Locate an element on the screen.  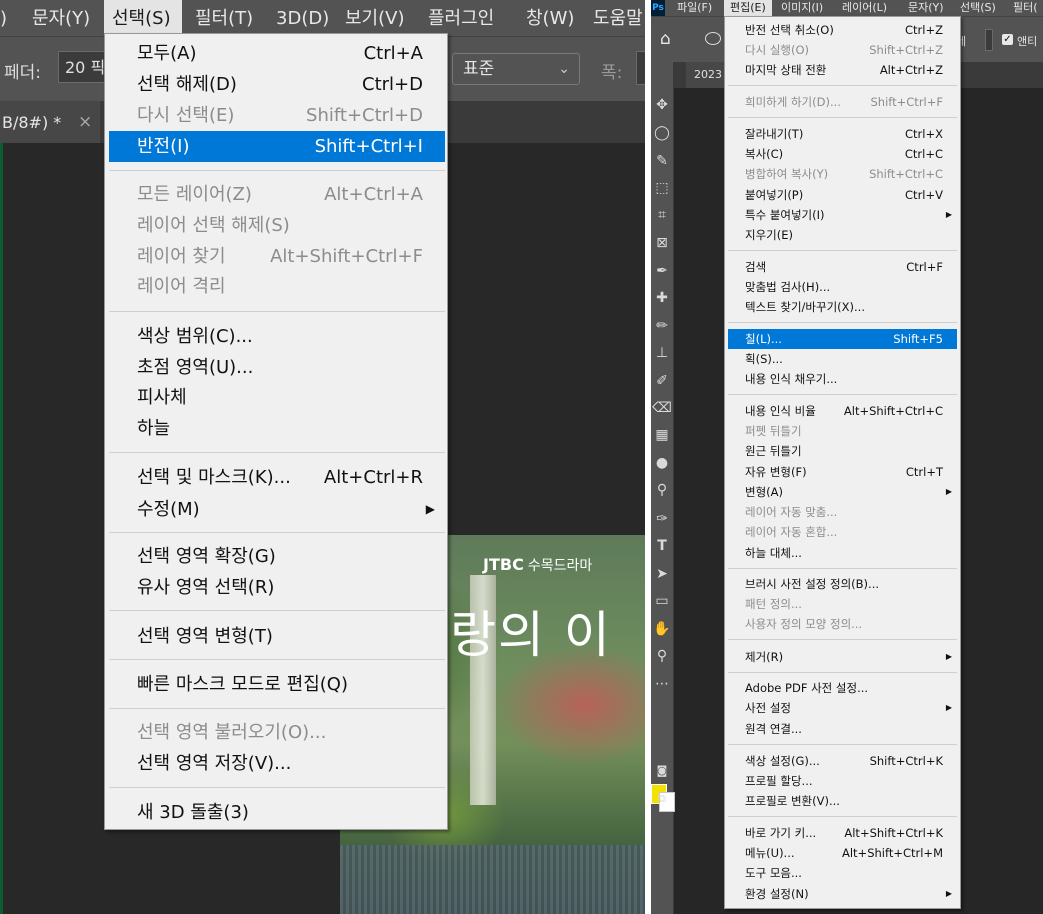
menu-partial: ) is located at coordinates (7, 18).